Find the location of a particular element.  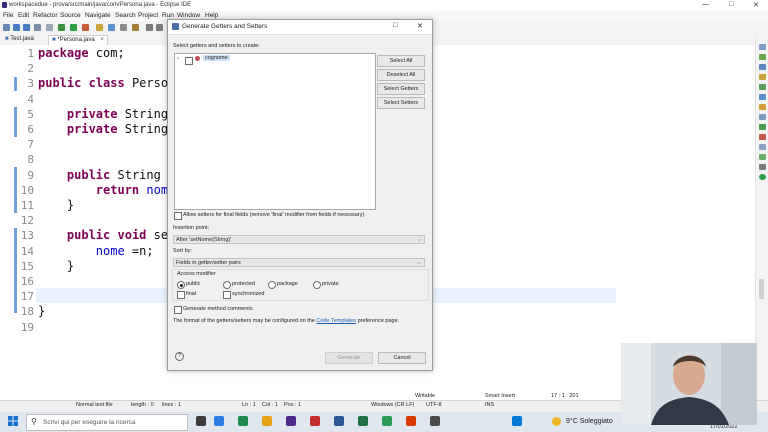

declaration-icon is located at coordinates (762, 127).